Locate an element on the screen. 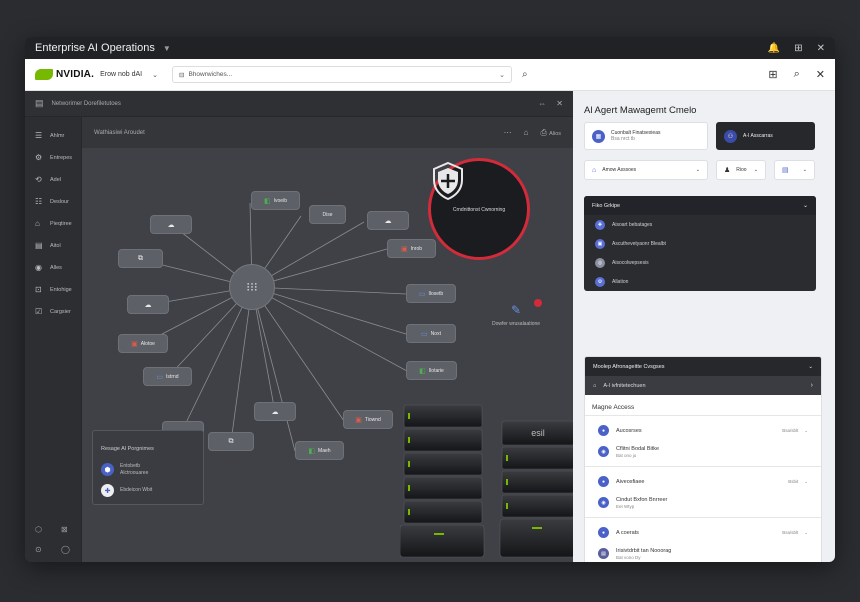 This screenshot has width=860, height=602. nav-icon: ⌂ is located at coordinates (37, 223).